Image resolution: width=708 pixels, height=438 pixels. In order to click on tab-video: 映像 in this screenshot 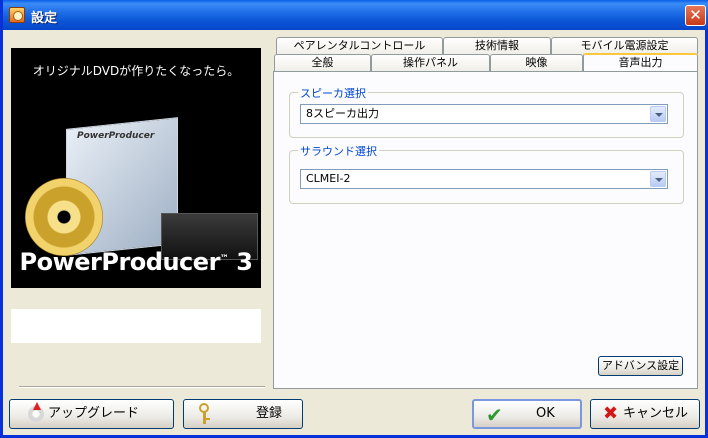, I will do `click(536, 62)`.